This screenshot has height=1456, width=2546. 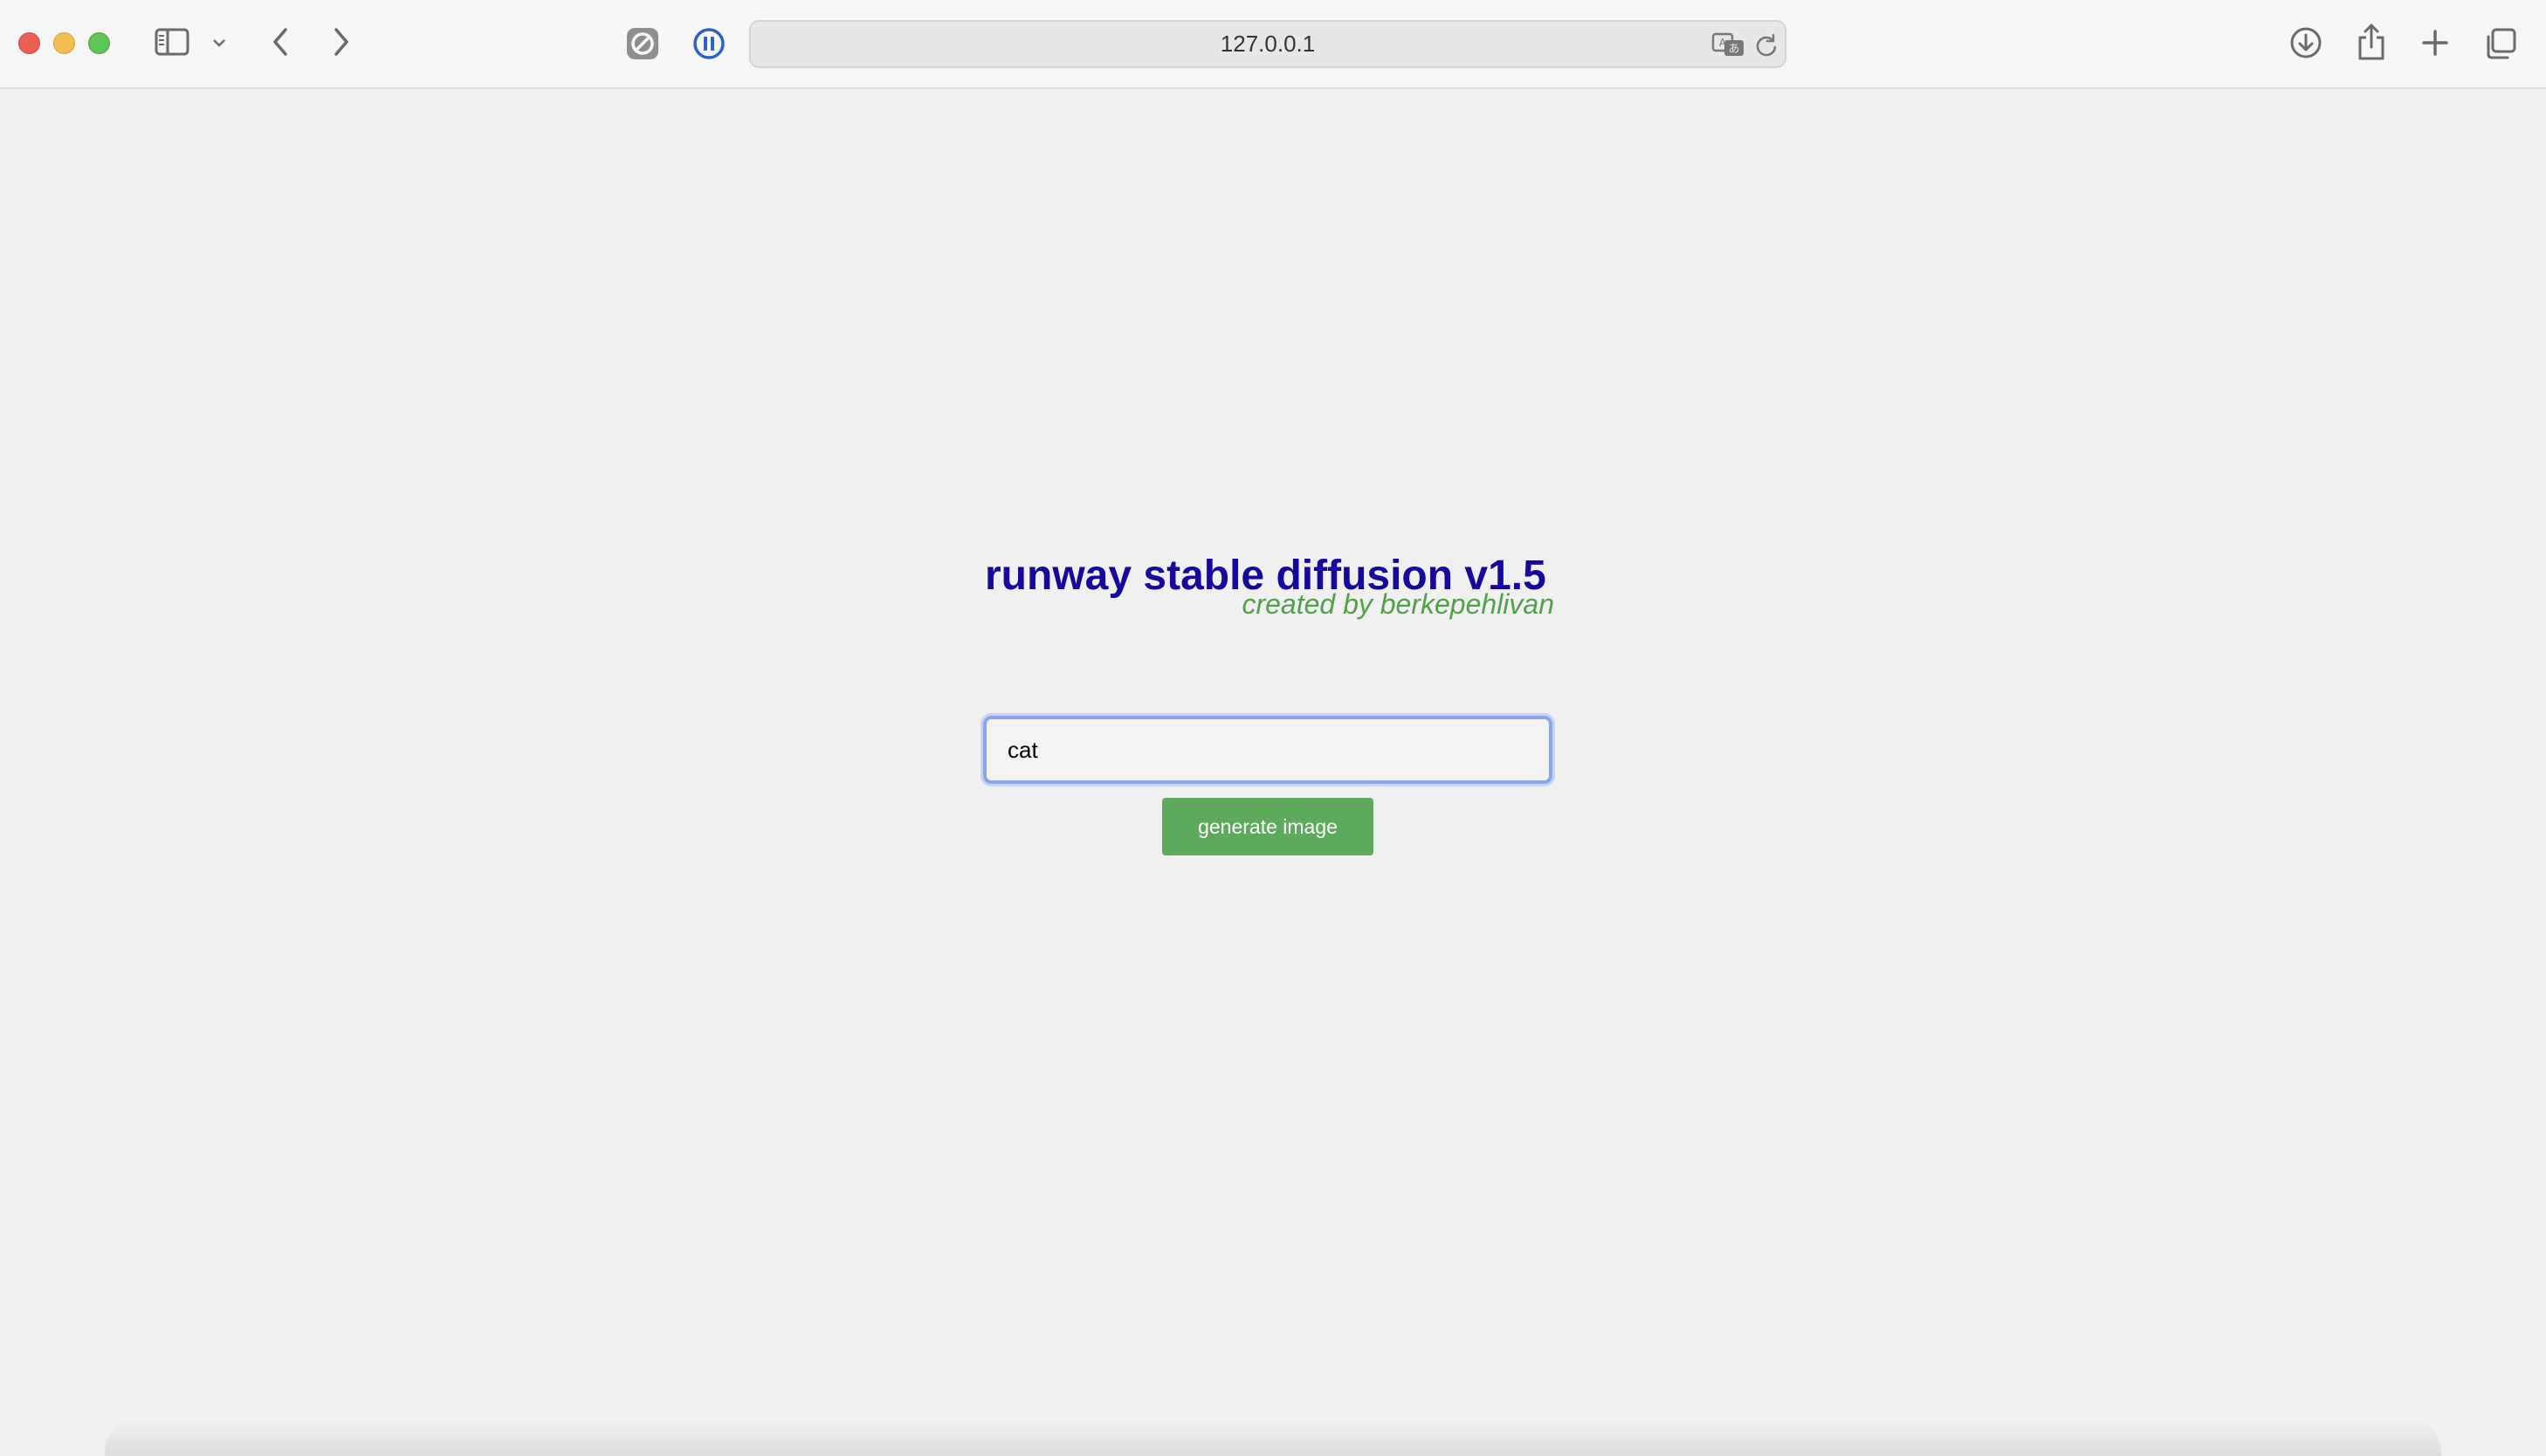 I want to click on prompt-input, so click(x=1268, y=749).